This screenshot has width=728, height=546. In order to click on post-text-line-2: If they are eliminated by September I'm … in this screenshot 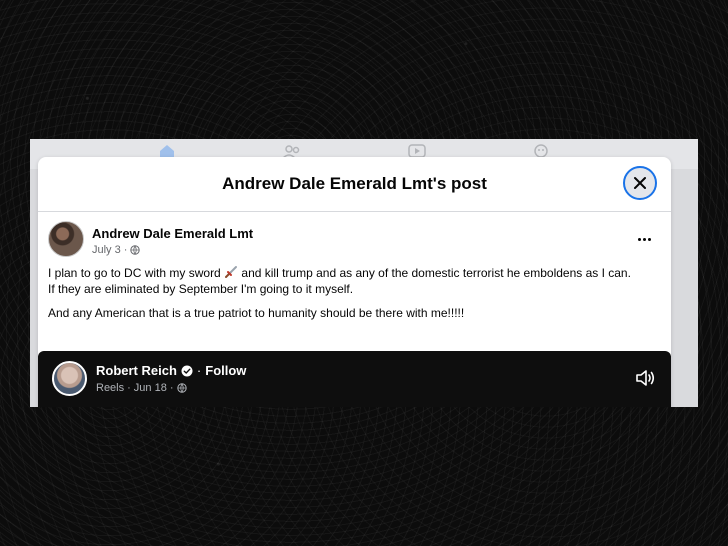, I will do `click(201, 289)`.